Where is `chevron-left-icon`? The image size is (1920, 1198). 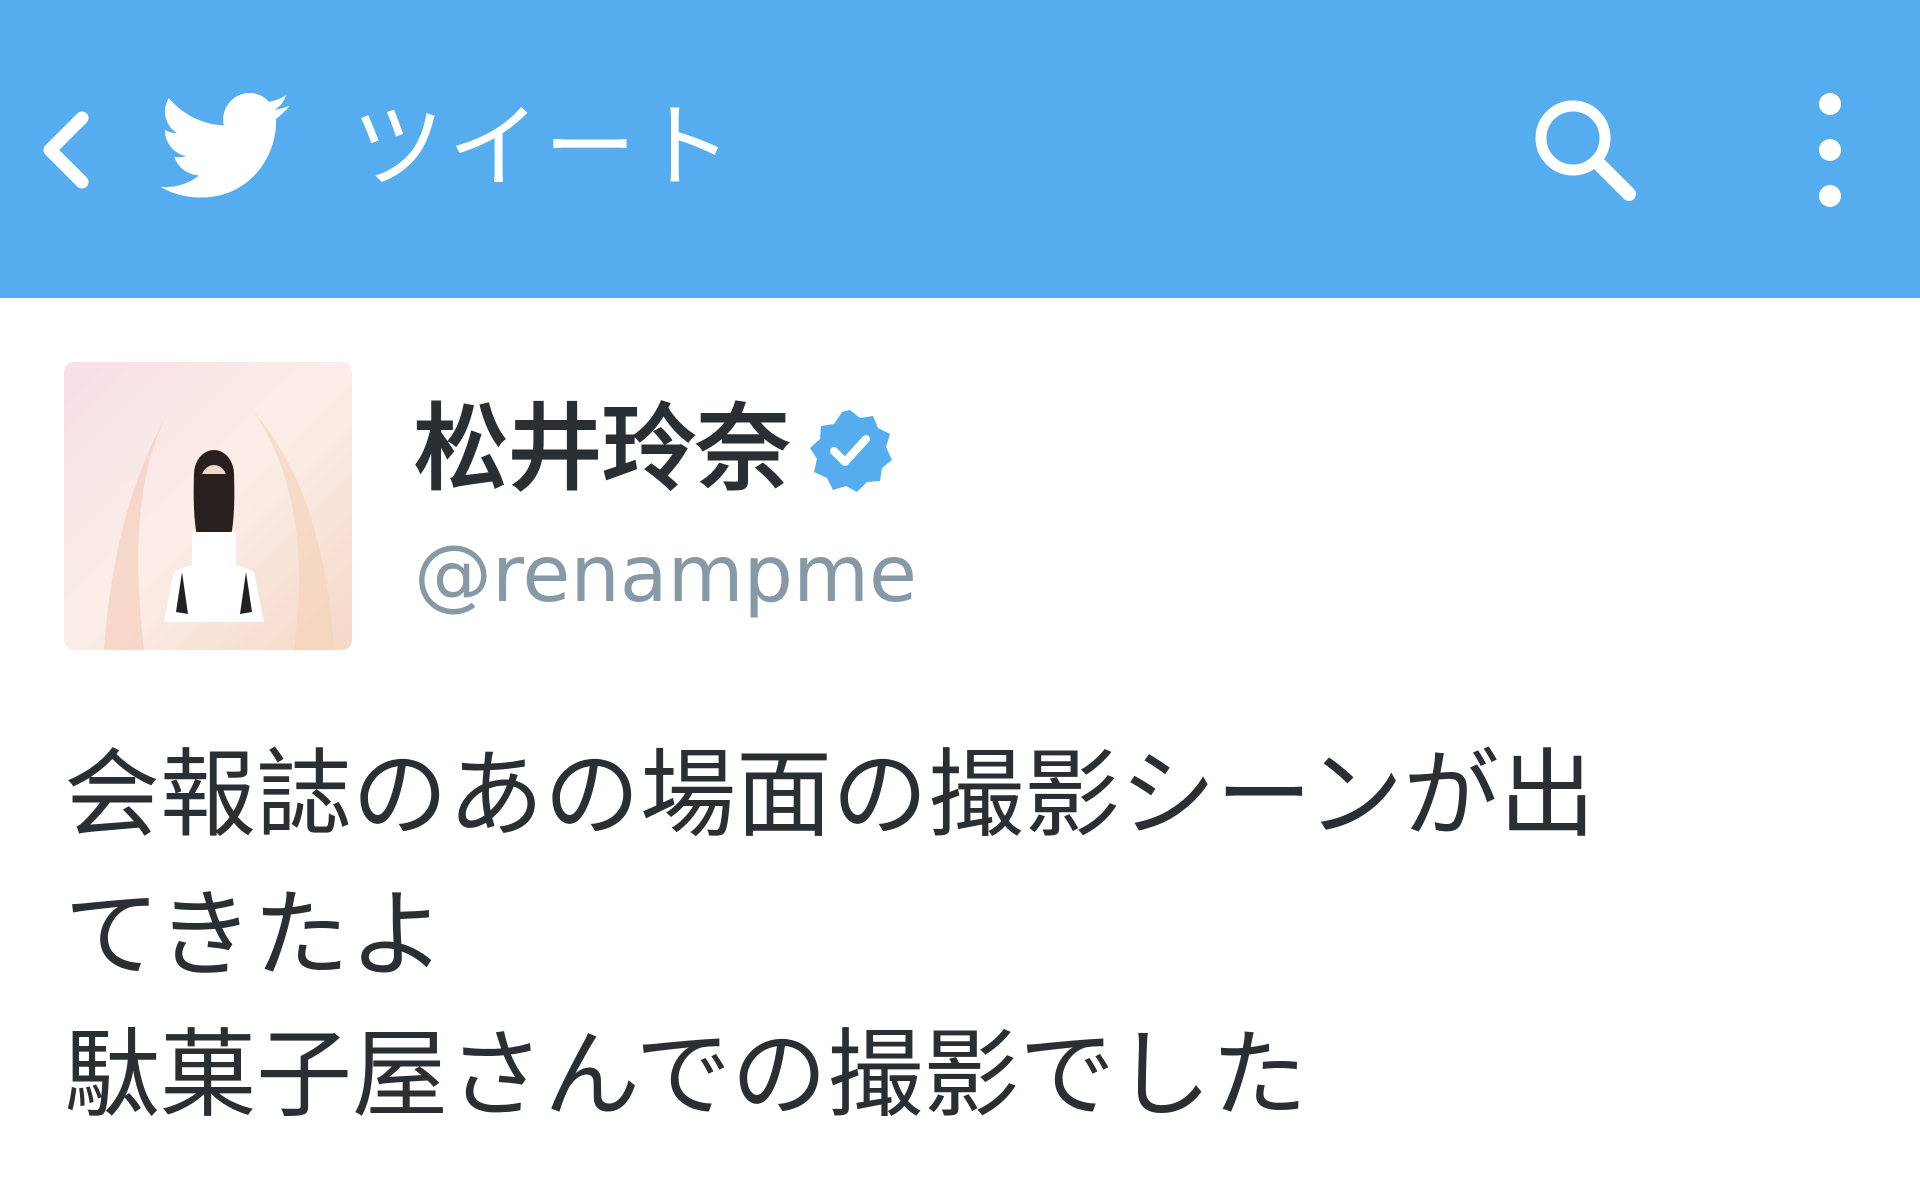
chevron-left-icon is located at coordinates (66, 150).